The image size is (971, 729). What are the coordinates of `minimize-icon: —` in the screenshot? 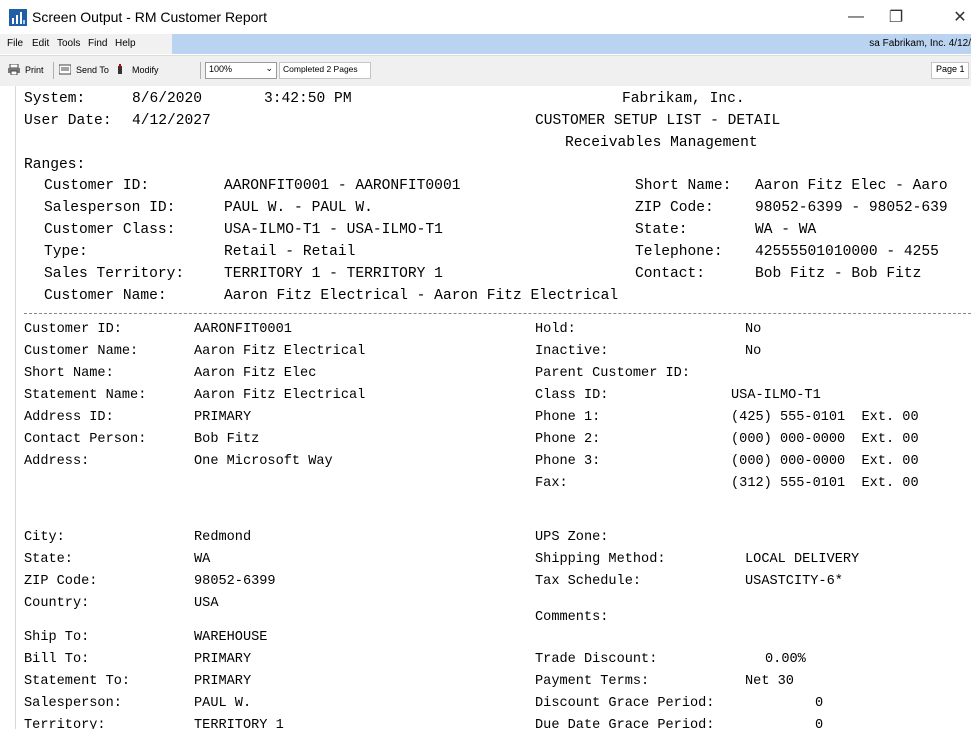 It's located at (856, 16).